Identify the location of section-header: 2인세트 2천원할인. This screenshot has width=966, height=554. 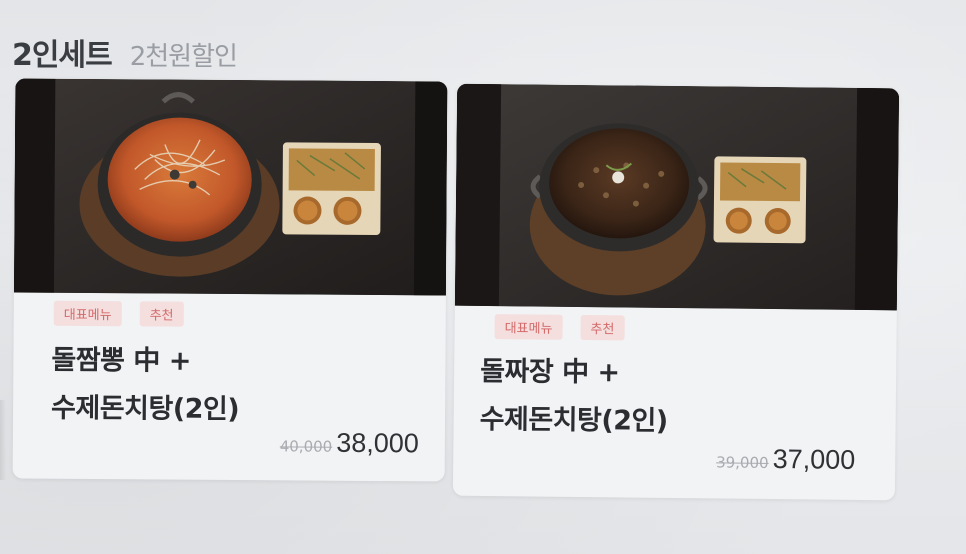
(125, 52).